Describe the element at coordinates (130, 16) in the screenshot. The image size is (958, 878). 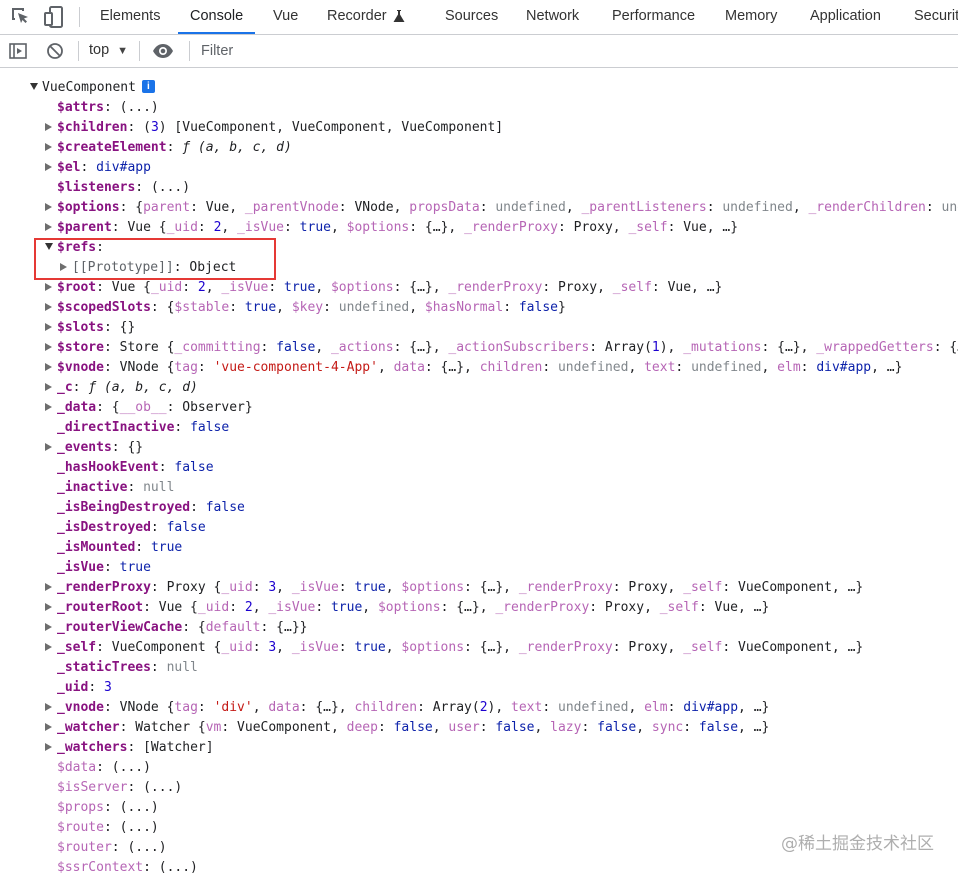
I see `tab-elements: Elements` at that location.